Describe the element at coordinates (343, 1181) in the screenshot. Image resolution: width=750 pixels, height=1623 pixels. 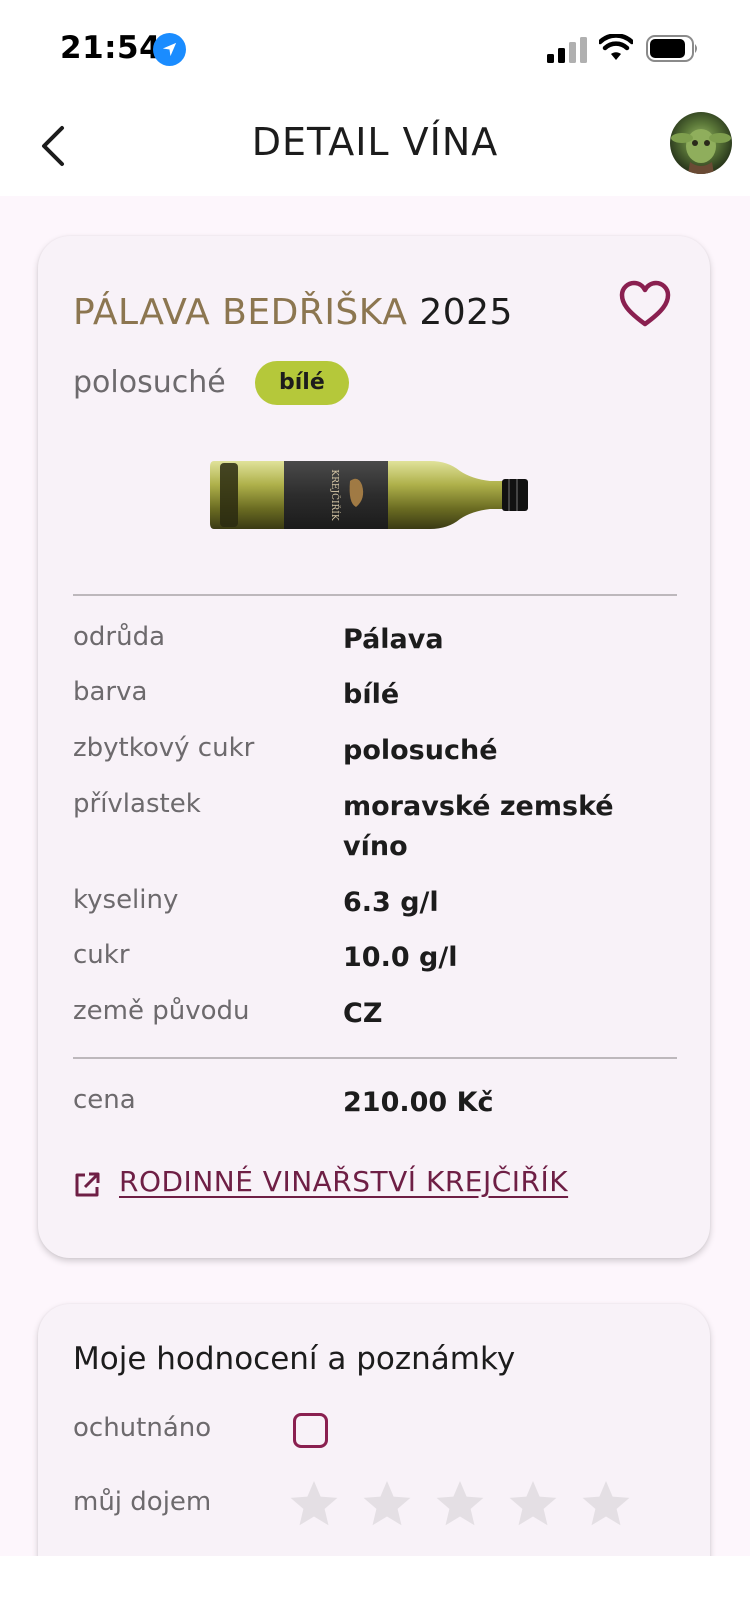
I see `winery-link-text: RODINNÉ VINAŘSTVÍ KREJČIŘÍK` at that location.